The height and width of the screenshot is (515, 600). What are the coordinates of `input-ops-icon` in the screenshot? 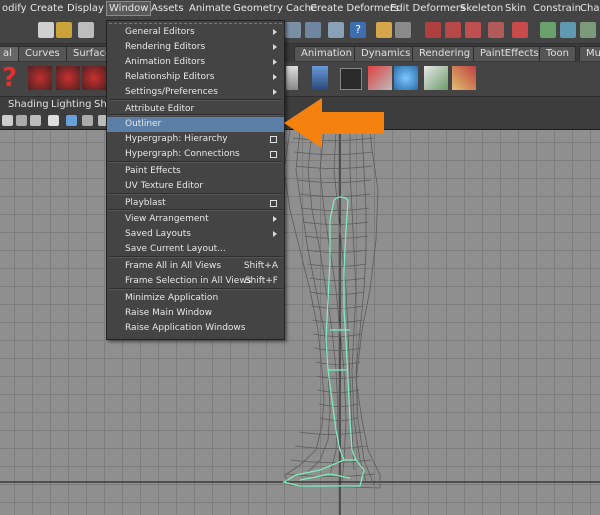 It's located at (520, 30).